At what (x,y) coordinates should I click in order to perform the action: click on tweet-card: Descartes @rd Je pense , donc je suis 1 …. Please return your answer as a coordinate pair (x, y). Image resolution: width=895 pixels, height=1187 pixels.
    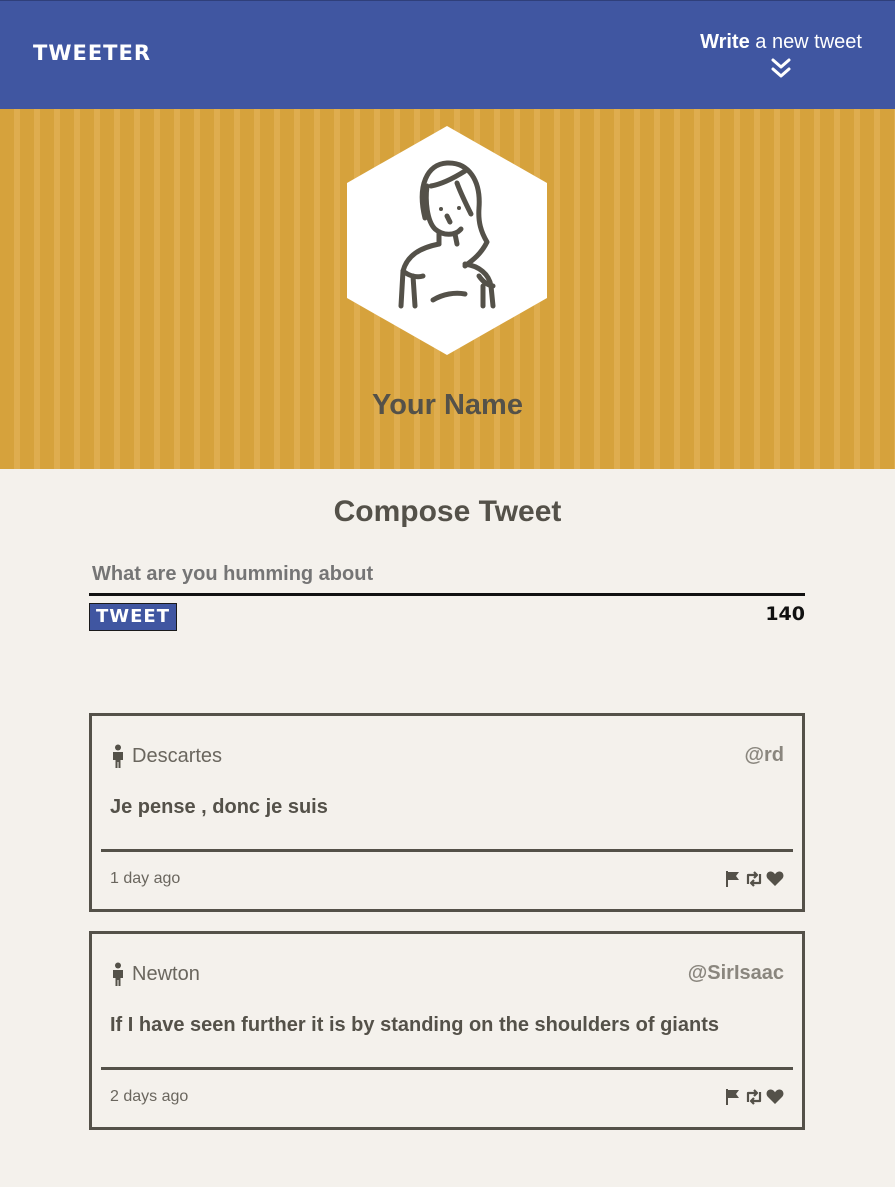
    Looking at the image, I should click on (447, 812).